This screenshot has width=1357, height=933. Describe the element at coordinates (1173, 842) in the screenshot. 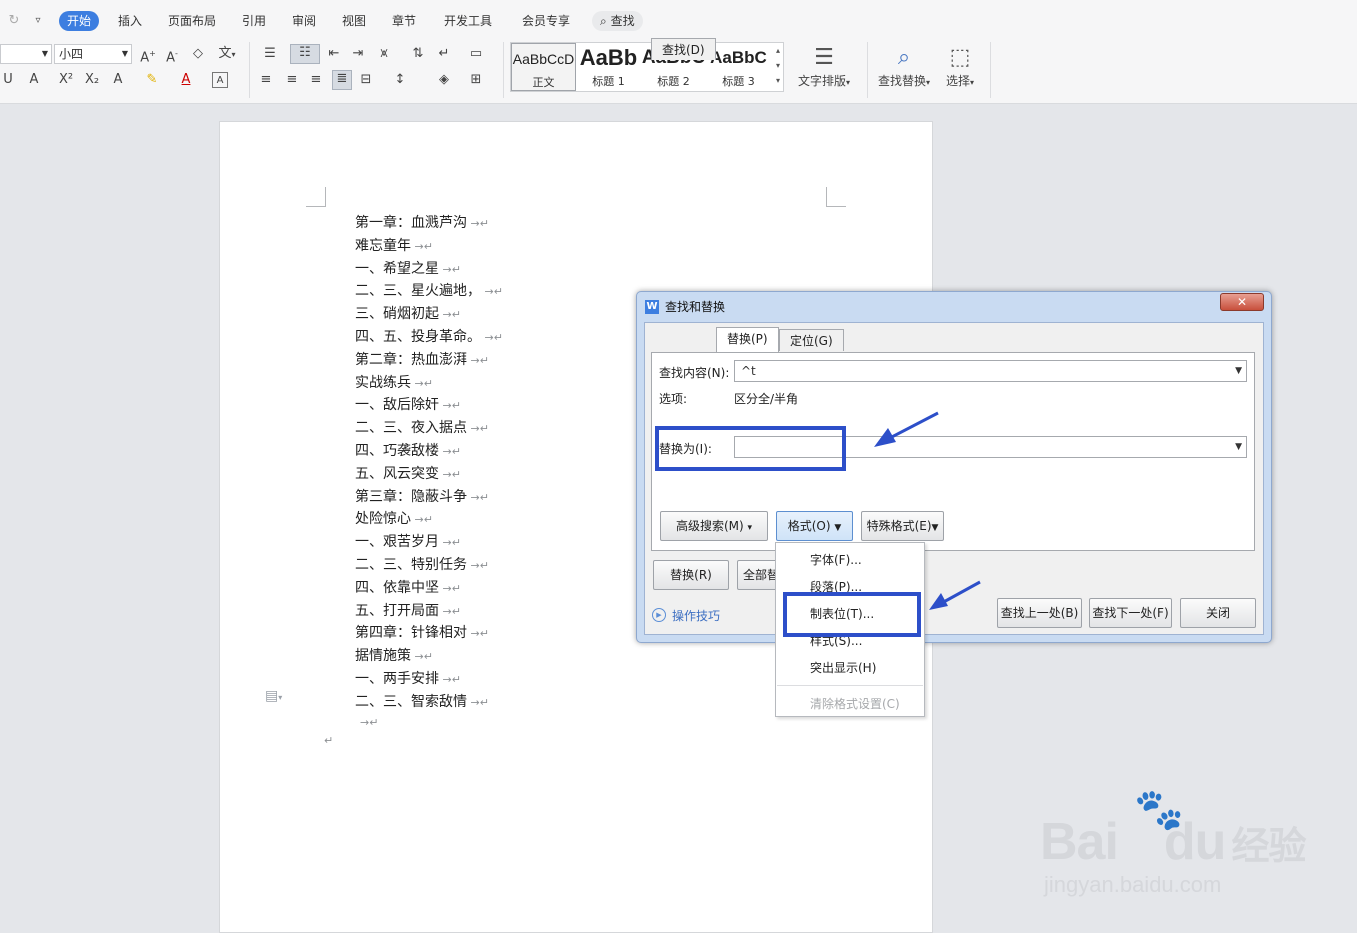

I see `baidu-jingyan-watermark: 🐾 Bai du 经验 jingyan.baidu.com` at that location.